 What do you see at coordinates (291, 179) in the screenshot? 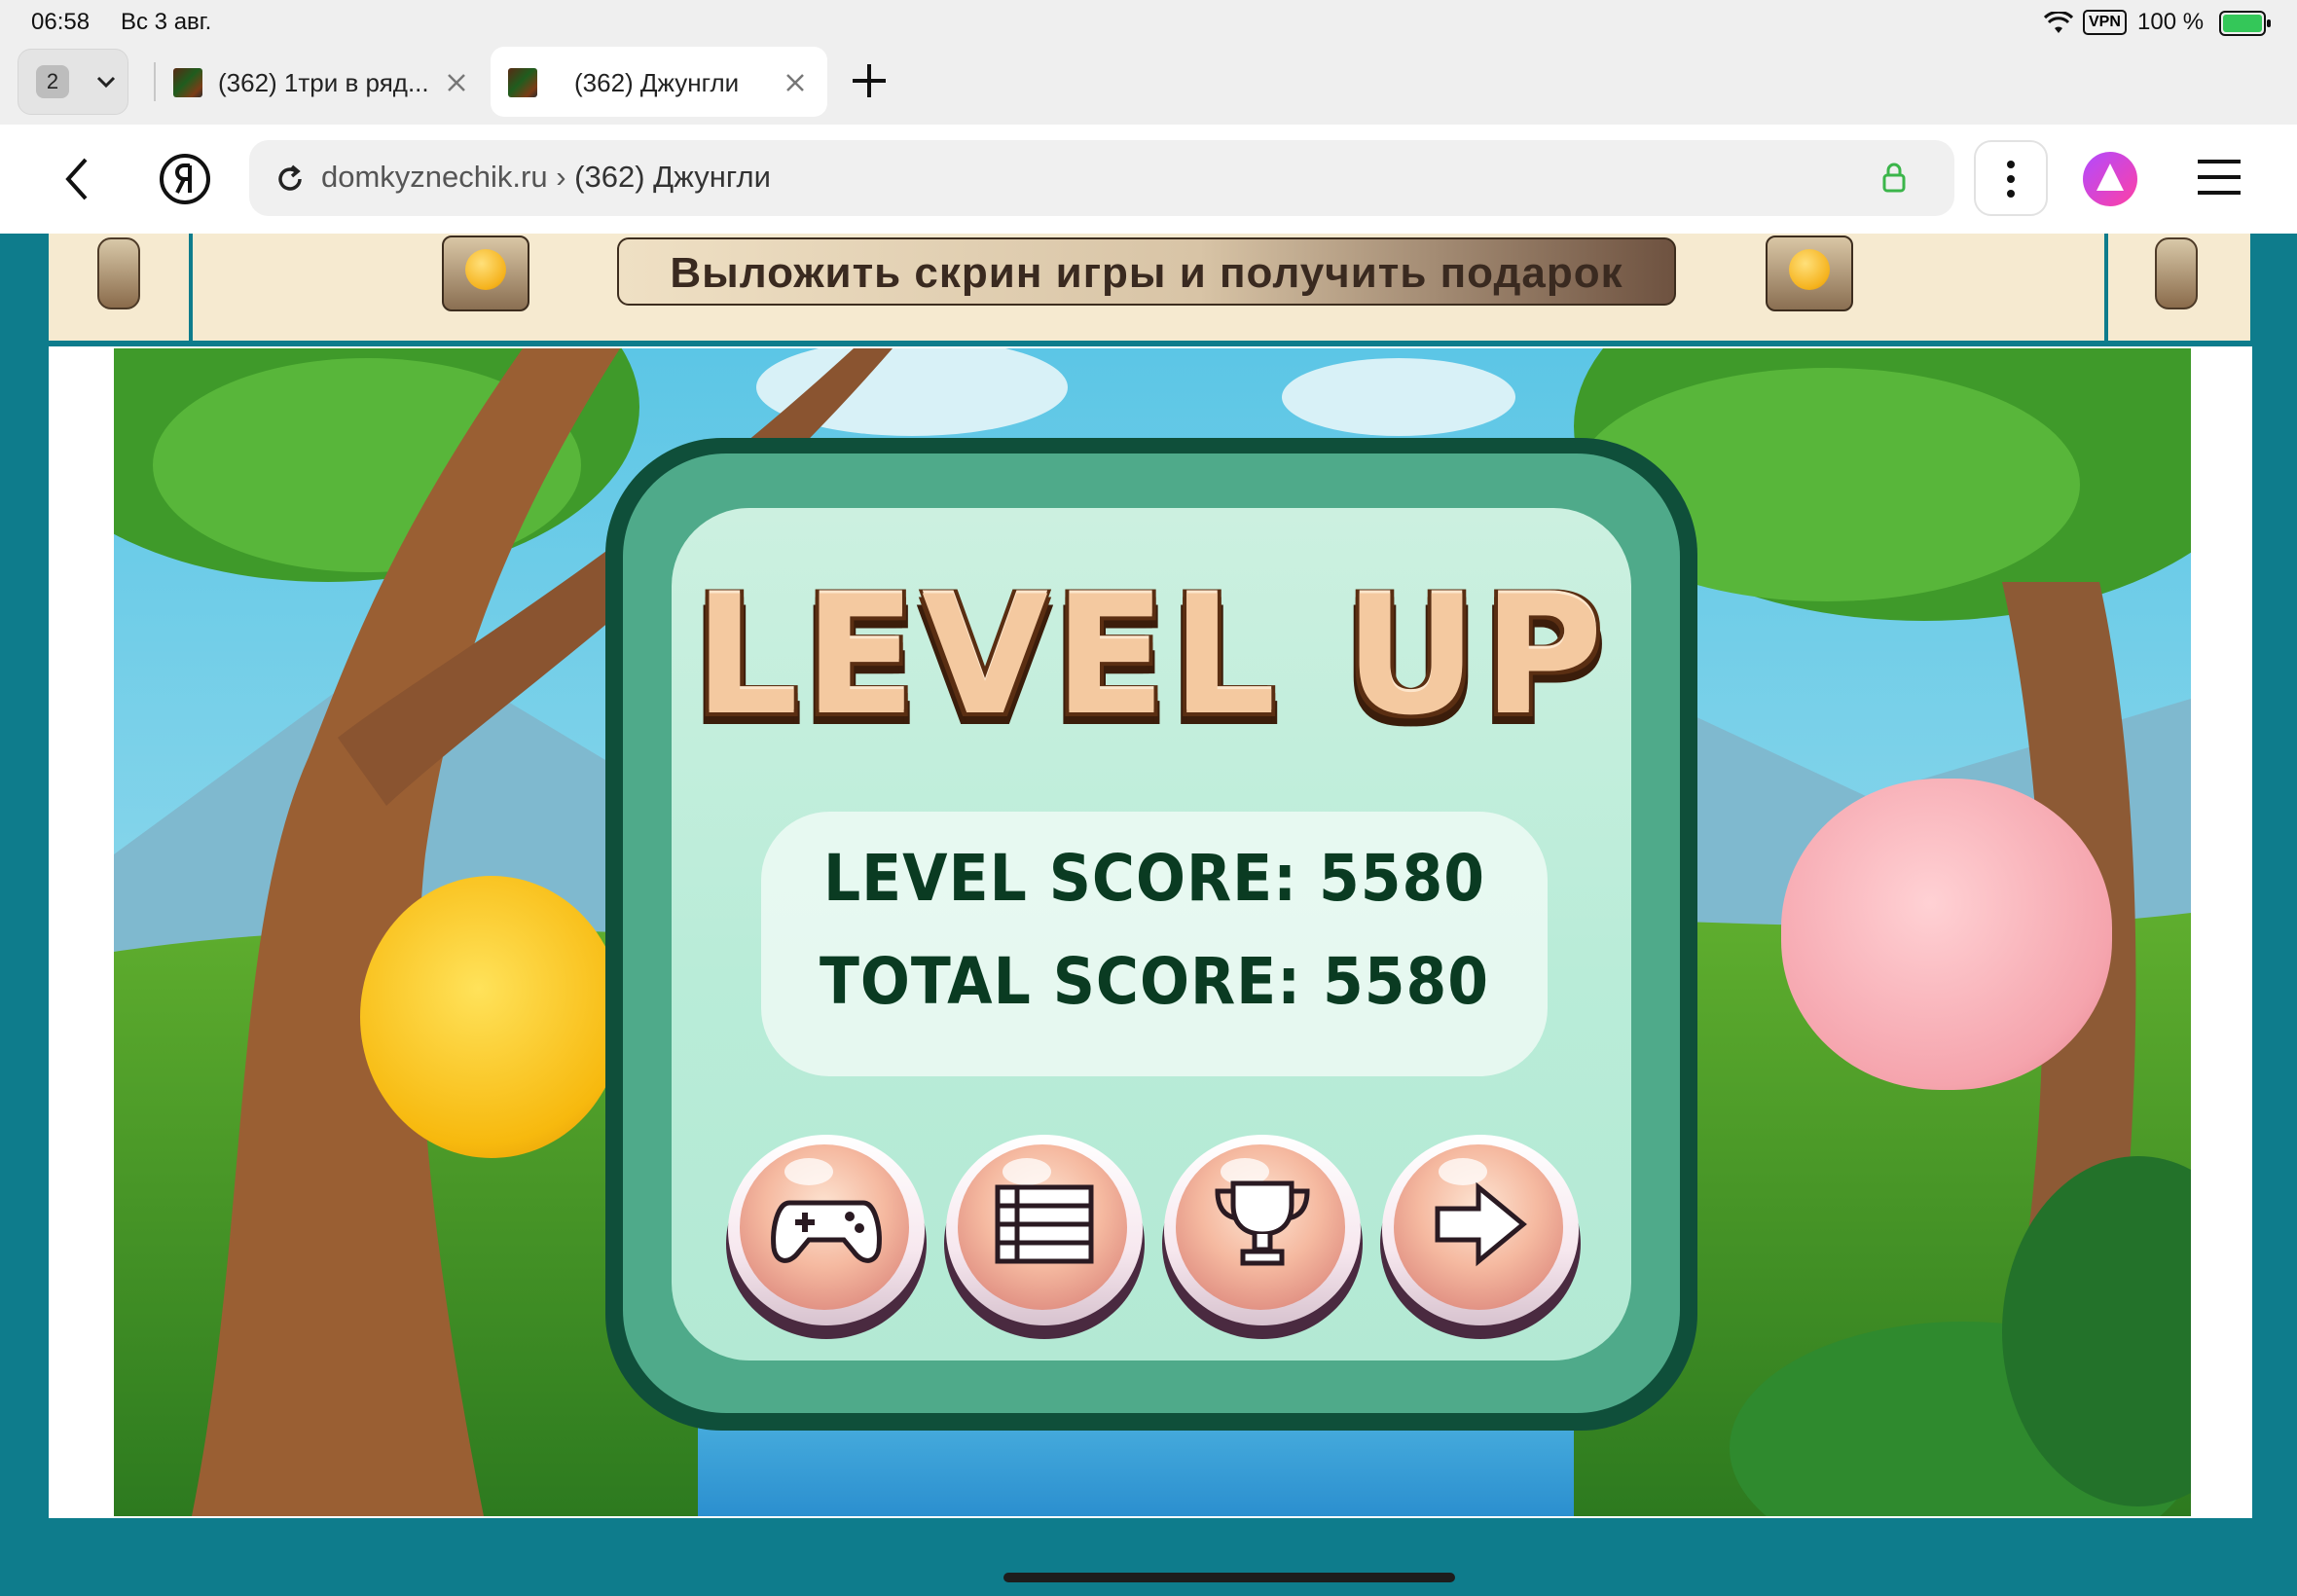
I see `reload-icon` at bounding box center [291, 179].